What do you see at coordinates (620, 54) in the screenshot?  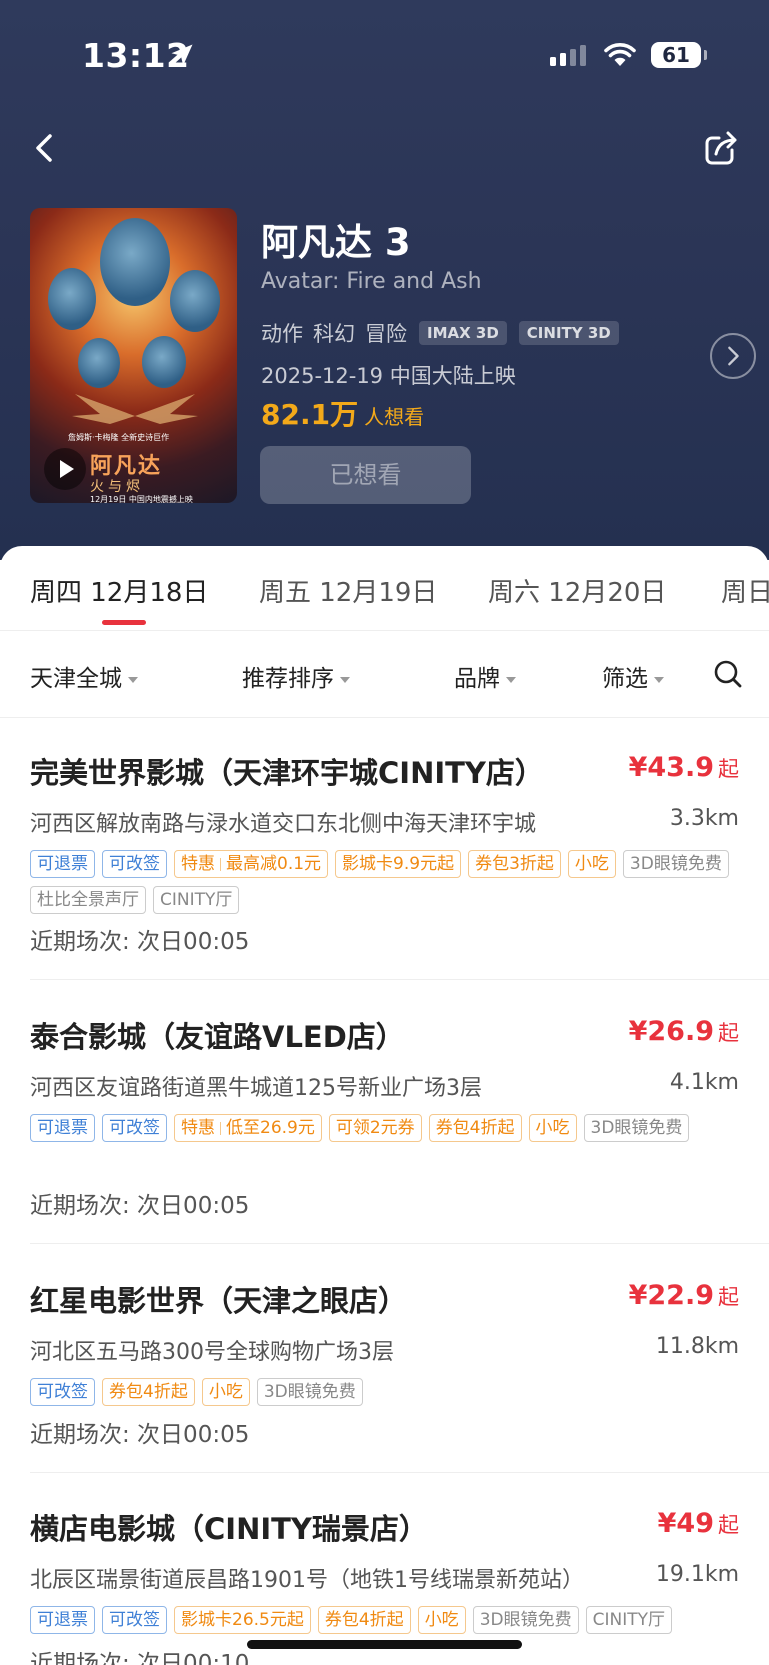 I see `wifi-icon` at bounding box center [620, 54].